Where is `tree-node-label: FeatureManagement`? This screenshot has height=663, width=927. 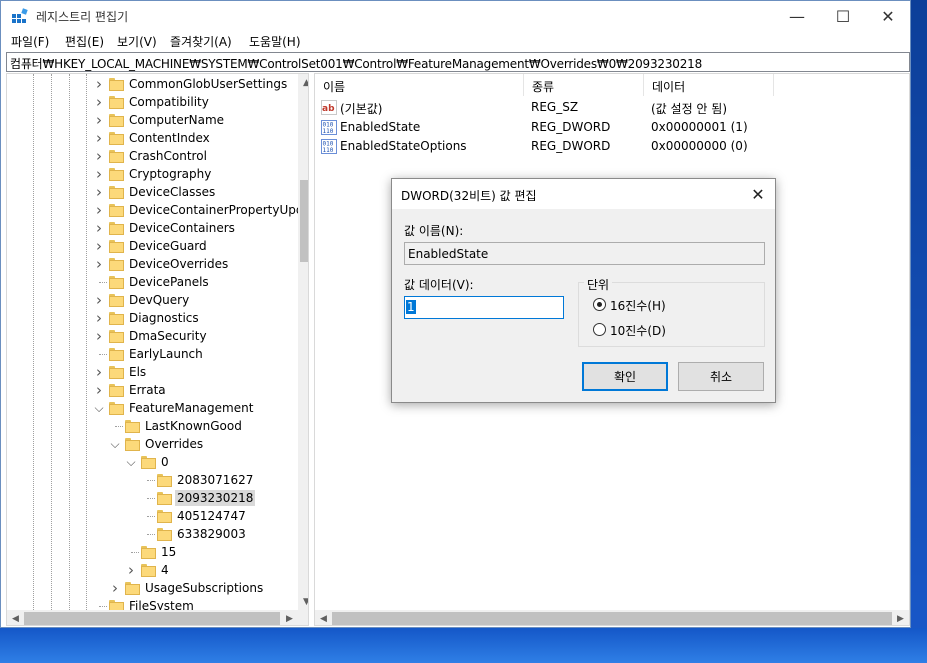
tree-node-label: FeatureManagement is located at coordinates (191, 408).